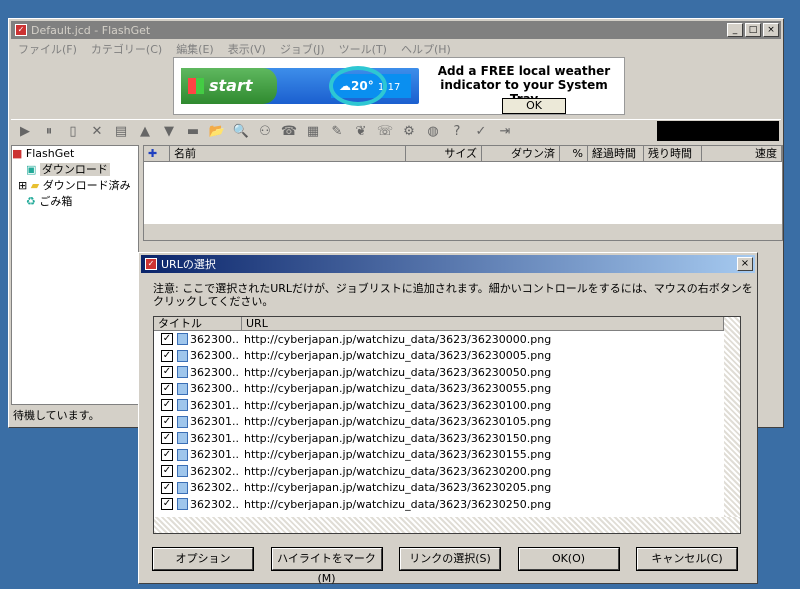 This screenshot has width=800, height=589. What do you see at coordinates (742, 153) in the screenshot?
I see `col-speed: 速度` at bounding box center [742, 153].